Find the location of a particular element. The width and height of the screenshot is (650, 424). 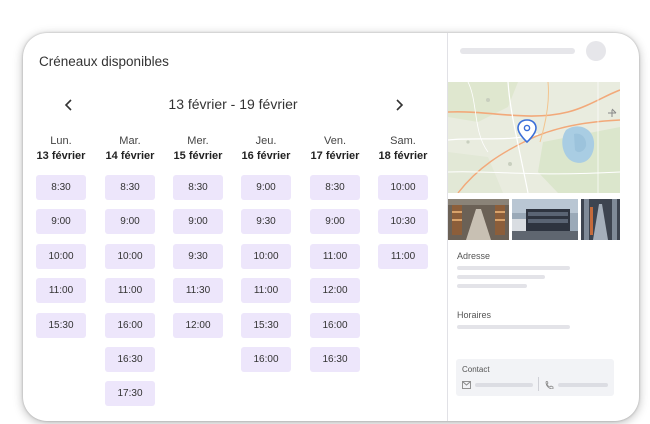

address-label: Adresse is located at coordinates (474, 256).